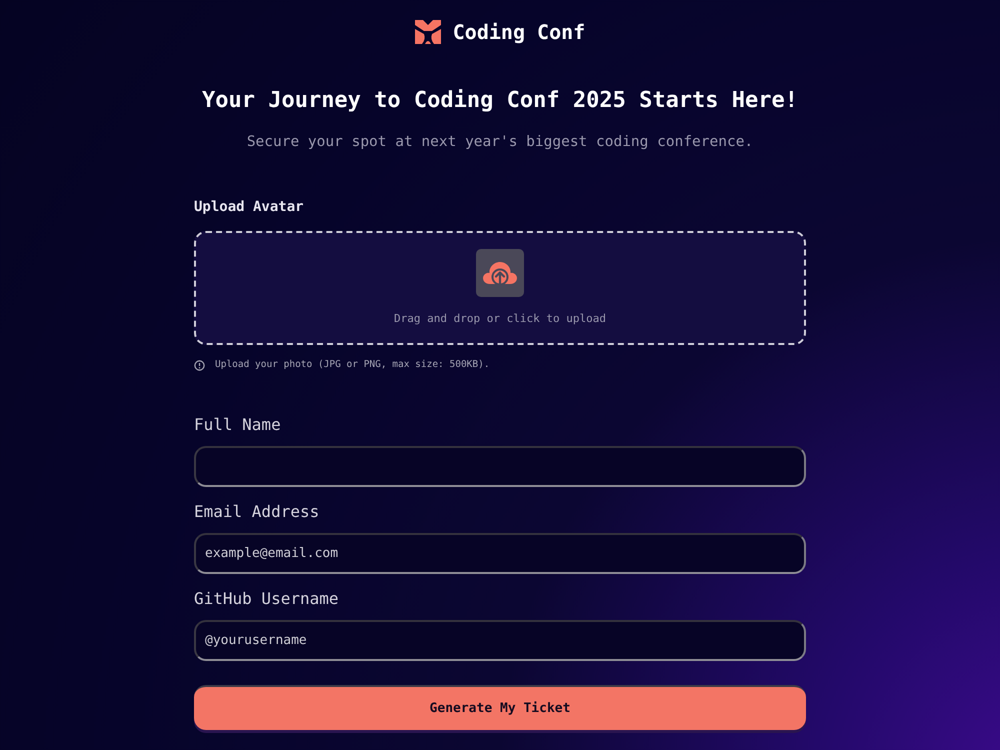 This screenshot has width=1000, height=750. Describe the element at coordinates (519, 32) in the screenshot. I see `logo-text: Coding Conf` at that location.